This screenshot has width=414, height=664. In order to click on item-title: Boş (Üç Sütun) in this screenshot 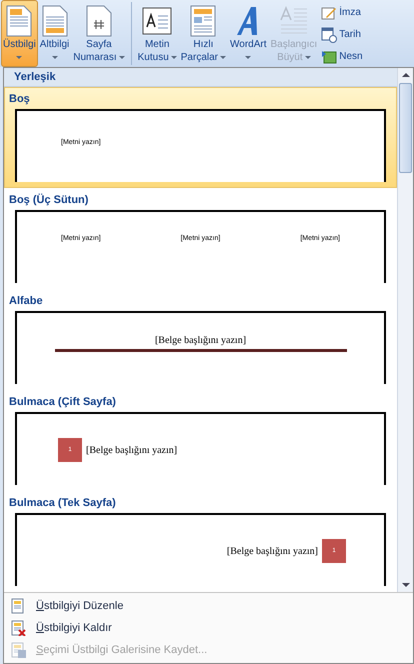, I will do `click(49, 200)`.